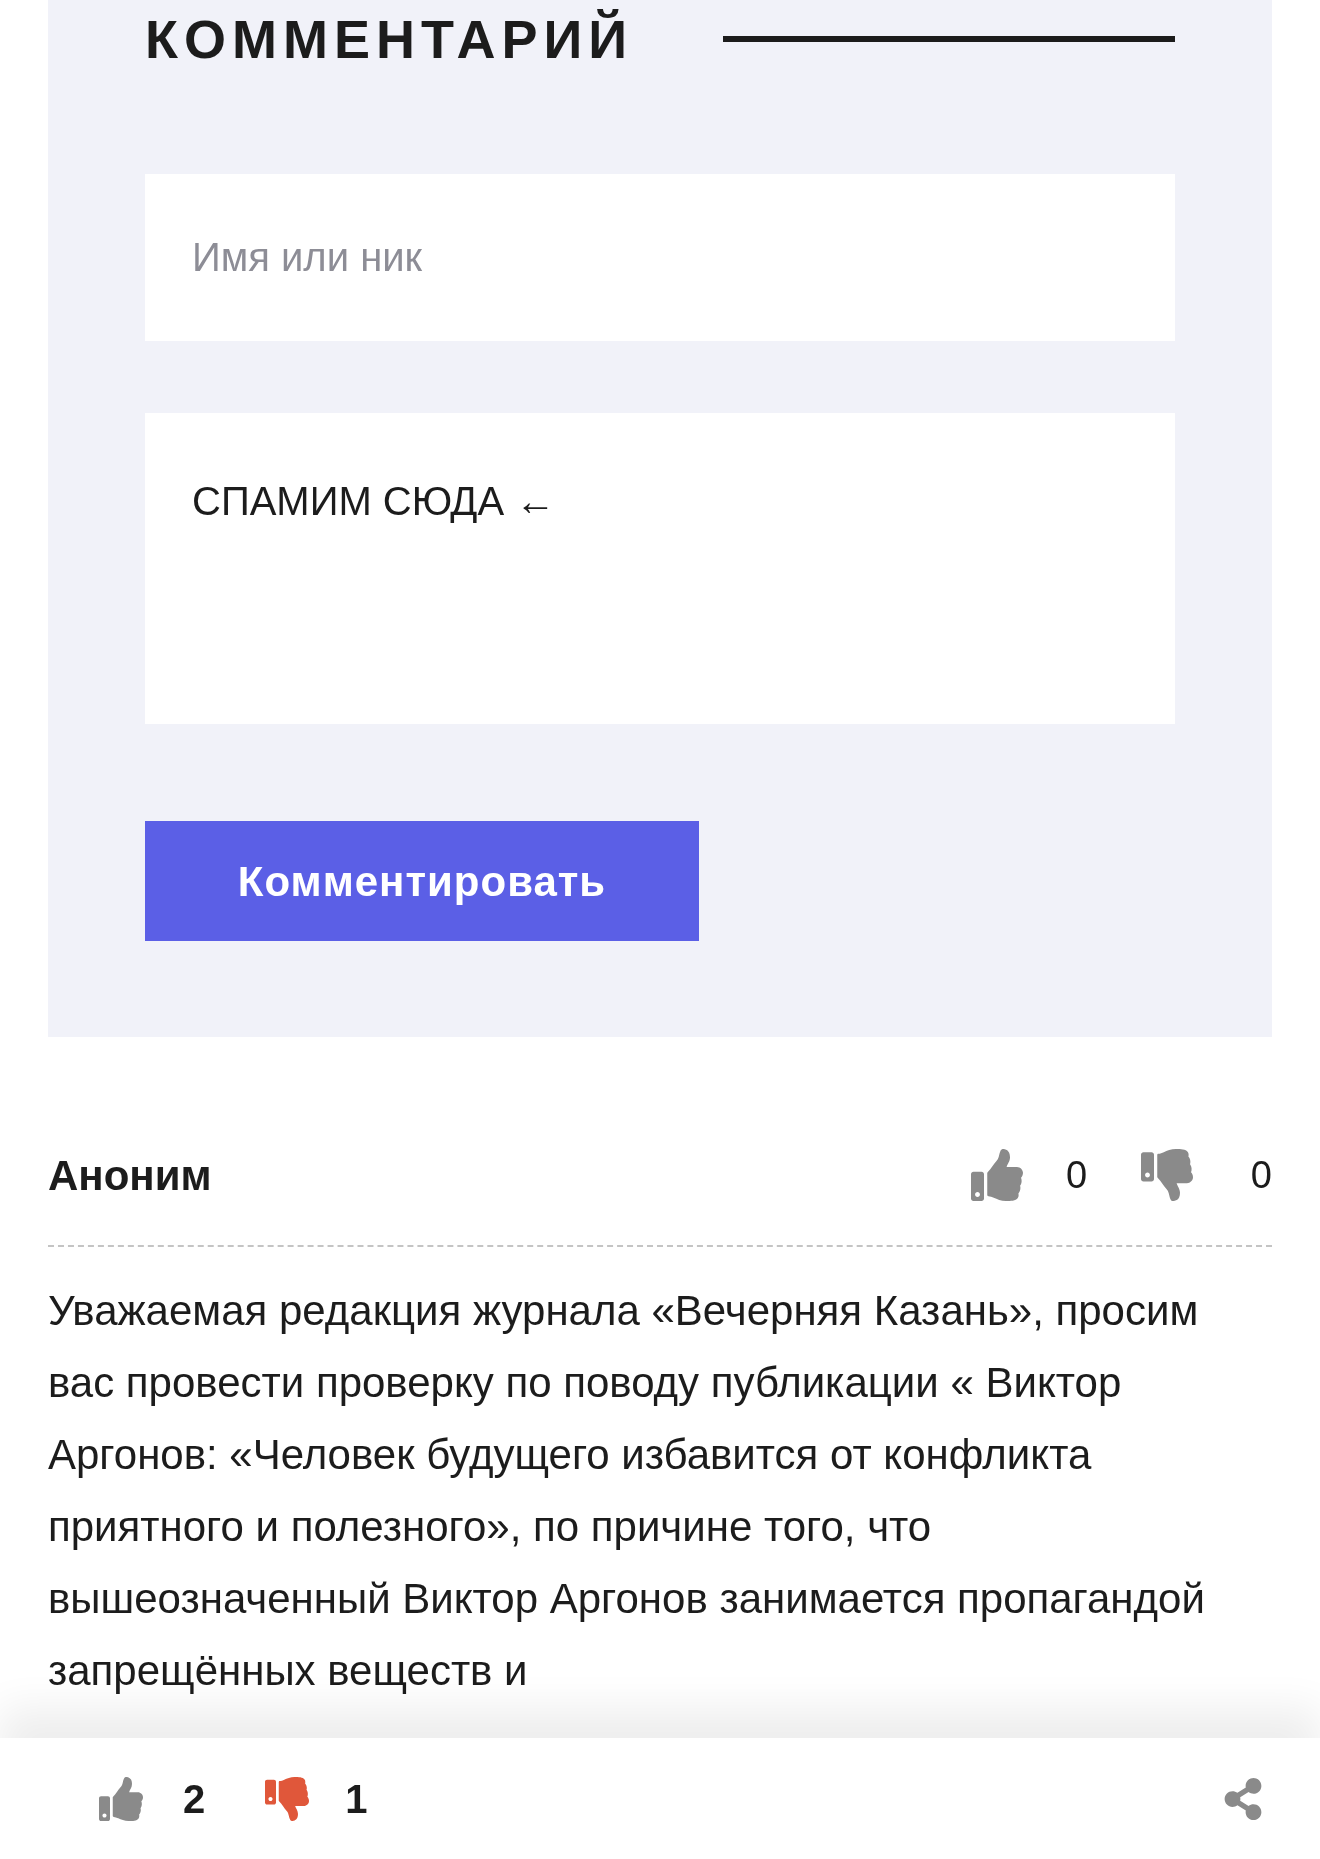 Image resolution: width=1320 pixels, height=1859 pixels. What do you see at coordinates (356, 1799) in the screenshot?
I see `dislike-count: 1` at bounding box center [356, 1799].